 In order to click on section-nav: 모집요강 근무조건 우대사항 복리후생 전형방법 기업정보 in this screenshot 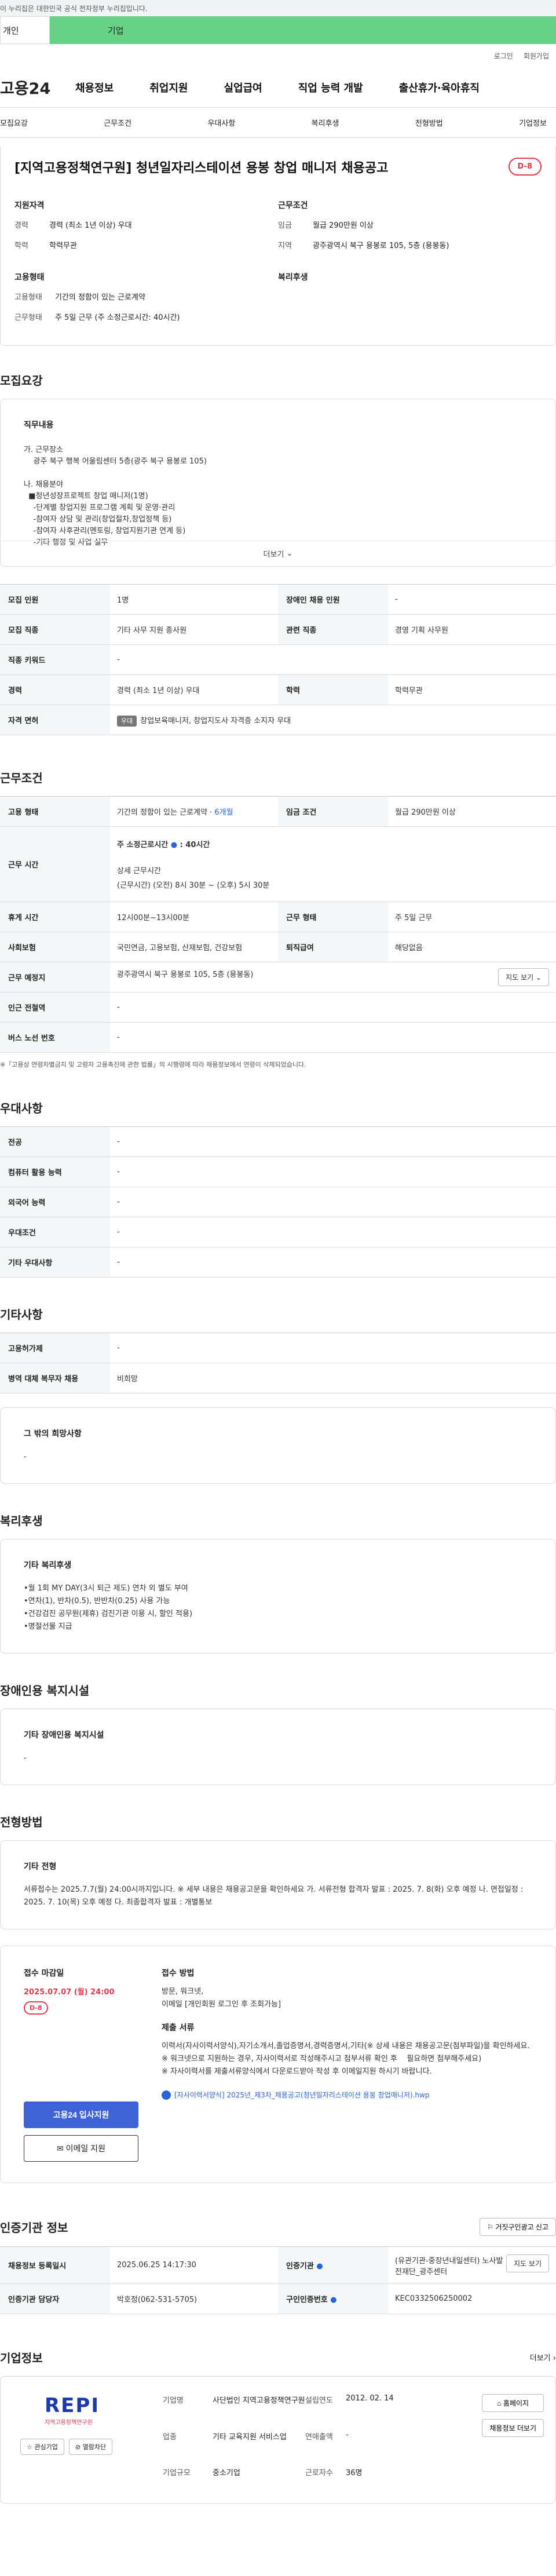, I will do `click(278, 123)`.